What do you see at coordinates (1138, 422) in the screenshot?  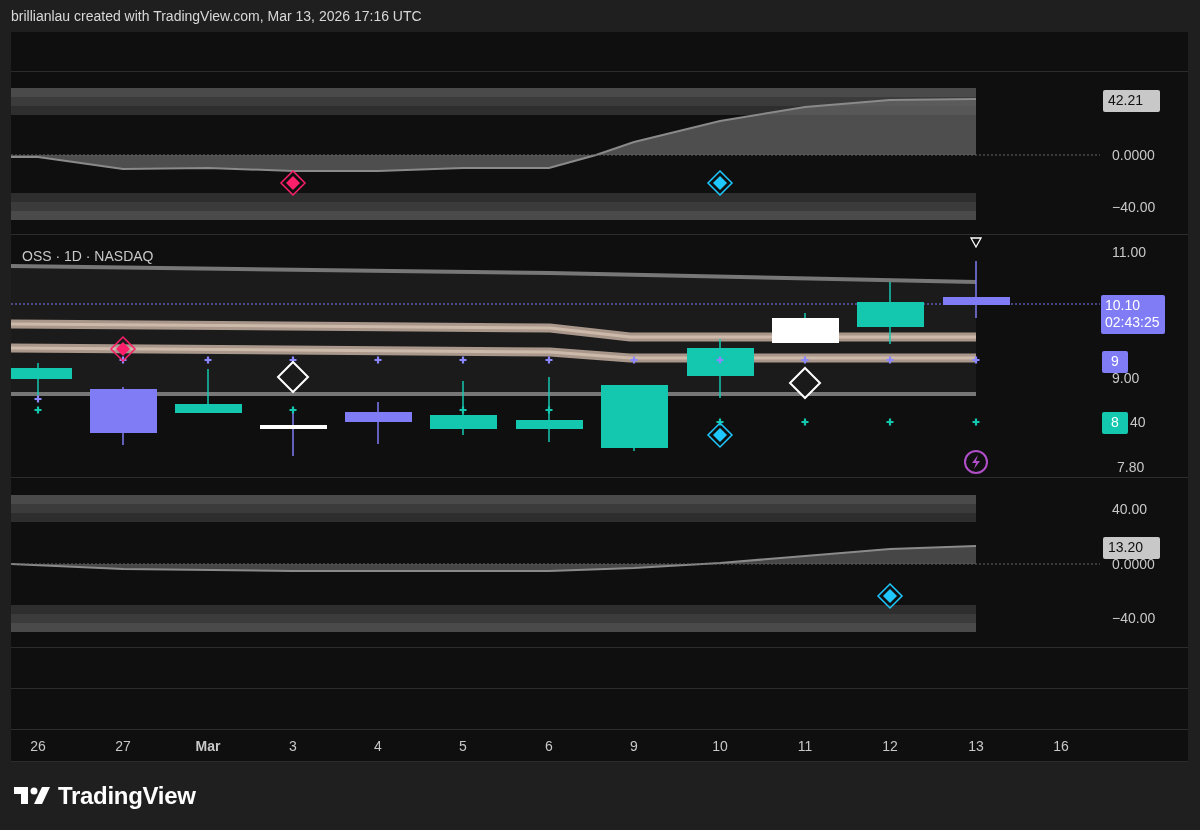 I see `price-label: 40` at bounding box center [1138, 422].